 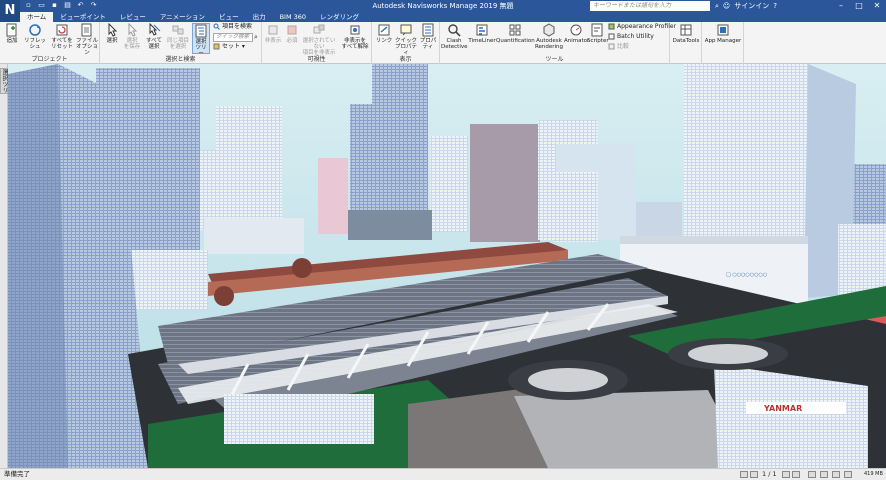 I want to click on batch-utility-button: Batch Utility, so click(x=631, y=37).